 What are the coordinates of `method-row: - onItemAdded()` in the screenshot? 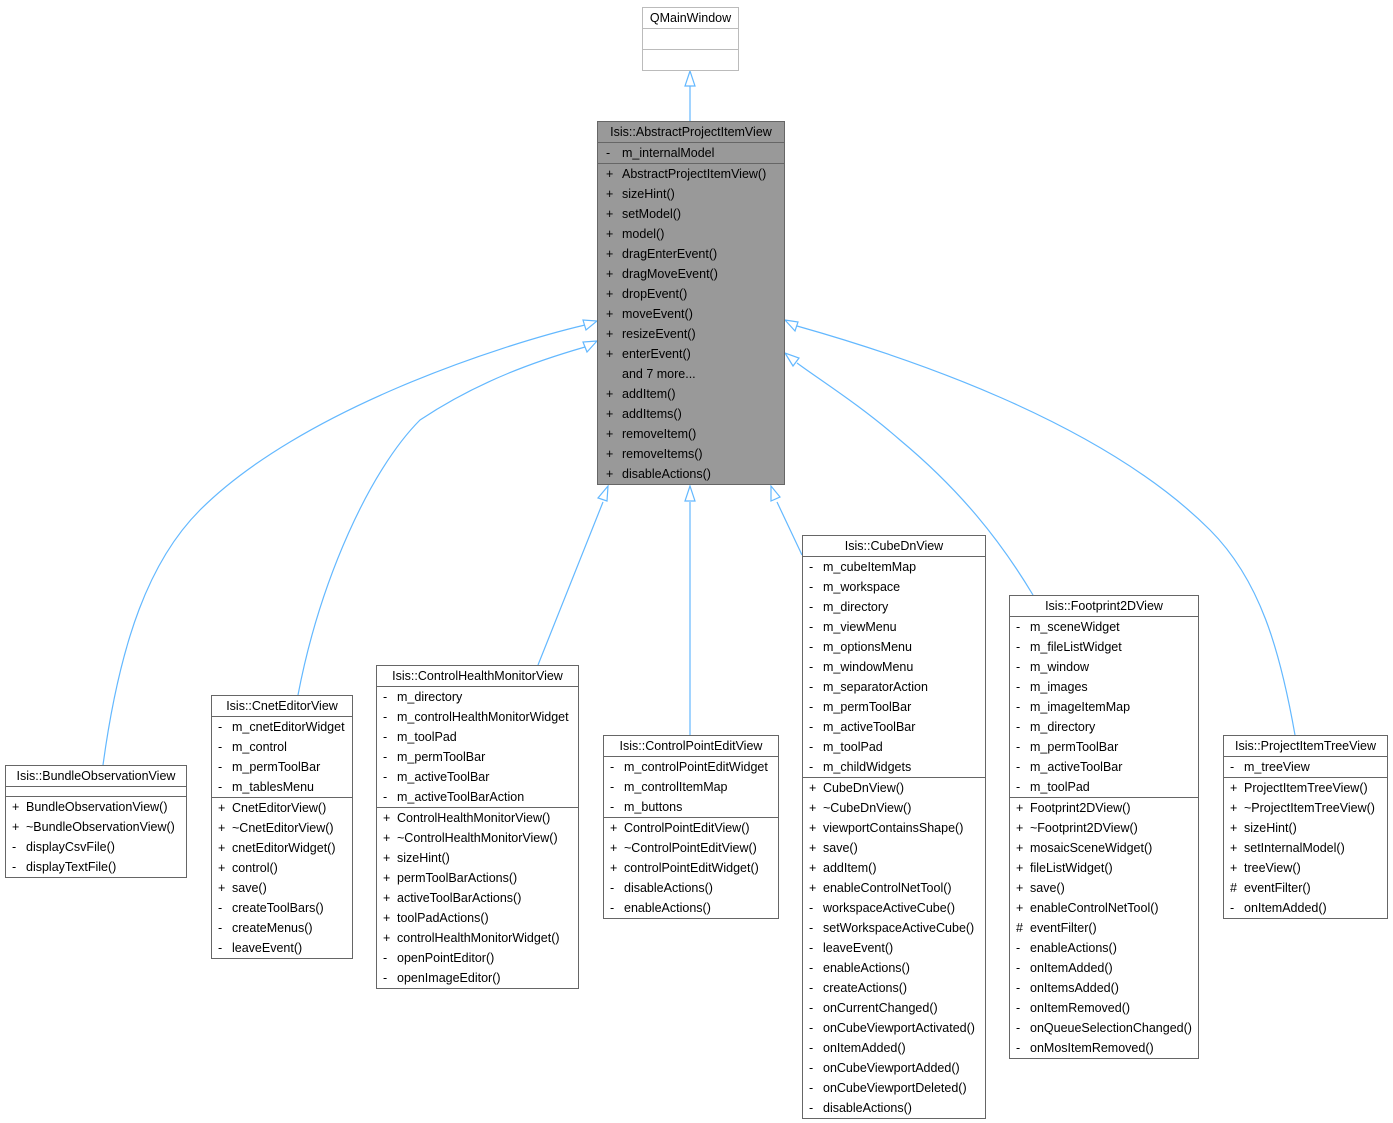 It's located at (1305, 908).